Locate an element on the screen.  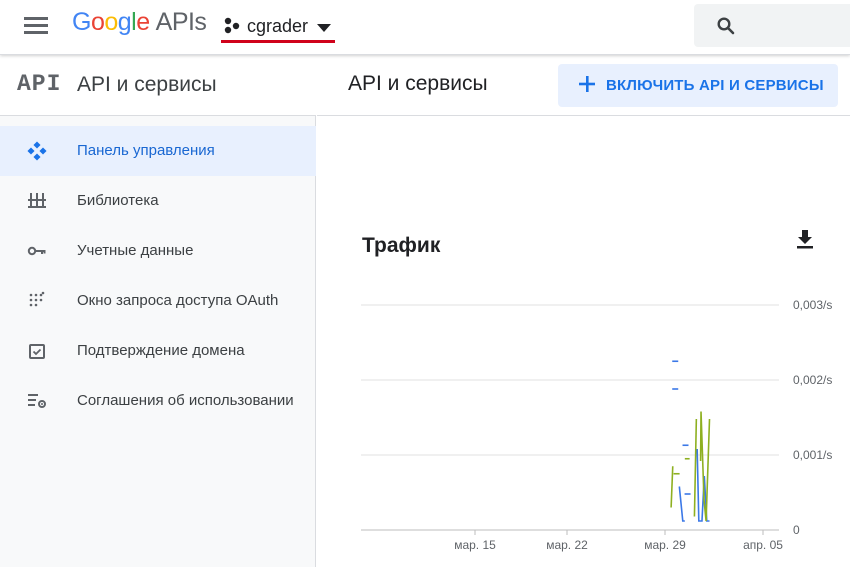
library-icon is located at coordinates (37, 200).